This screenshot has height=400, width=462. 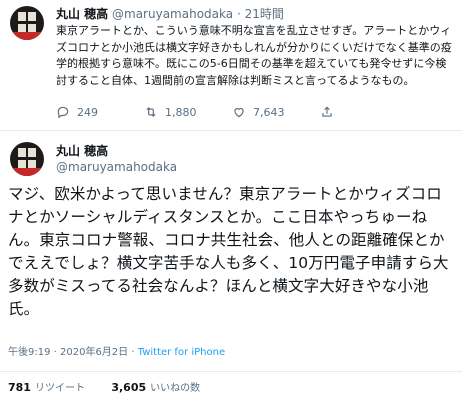 I want to click on retweet-button: 1,880, so click(x=170, y=112).